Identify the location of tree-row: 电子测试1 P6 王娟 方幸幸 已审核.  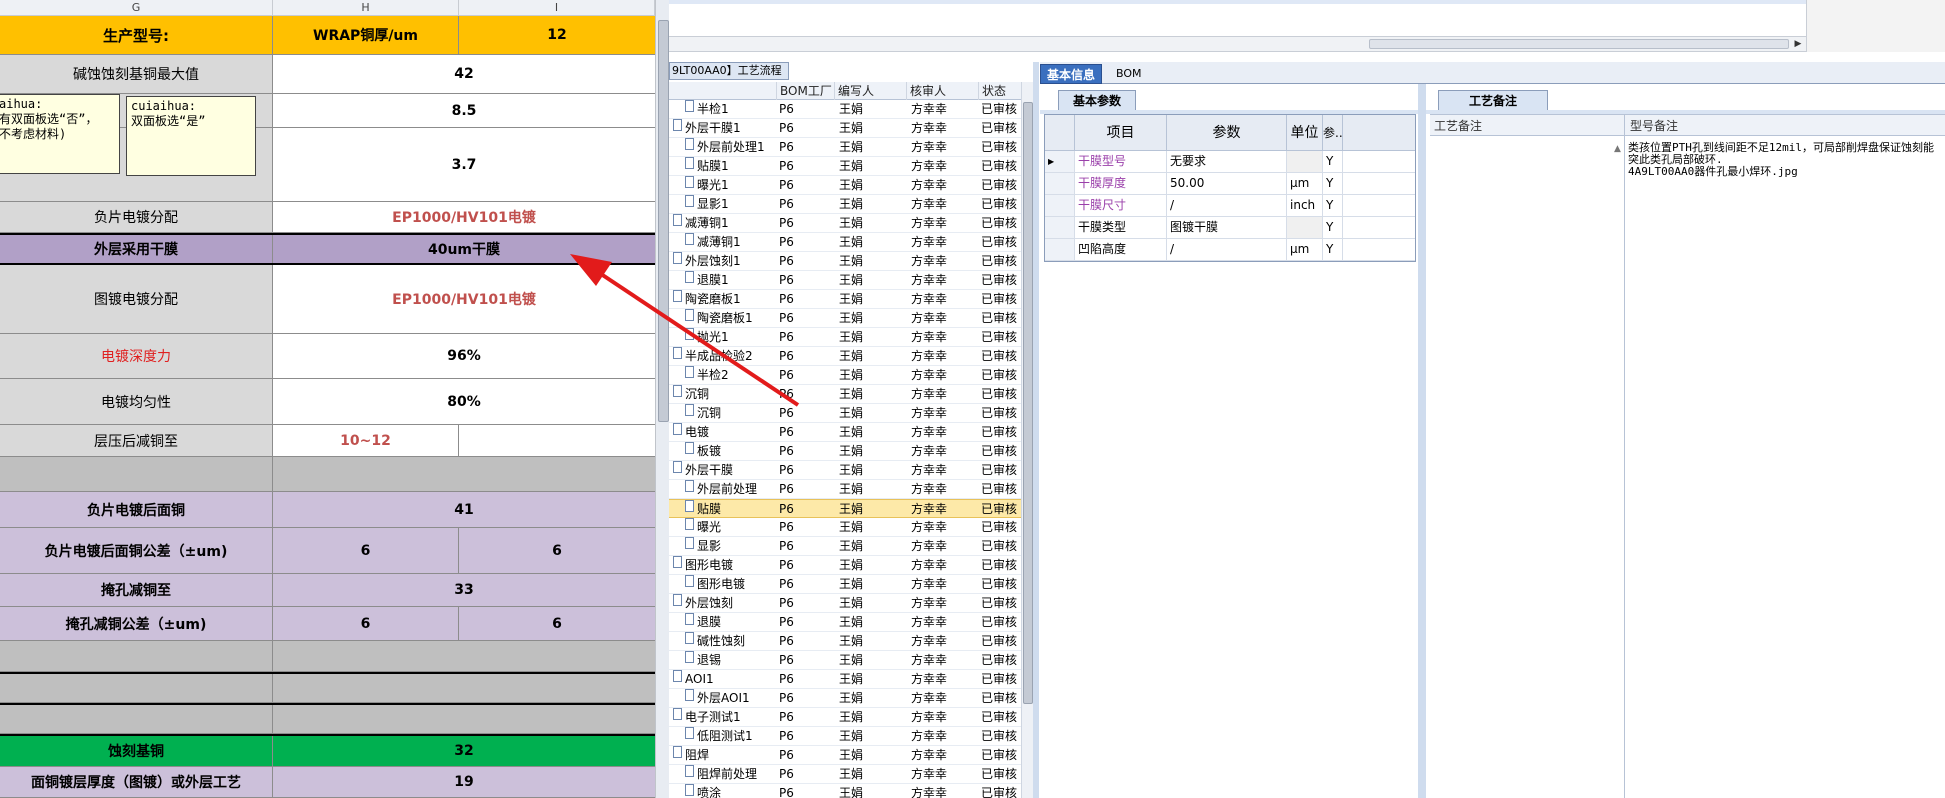
(850, 717).